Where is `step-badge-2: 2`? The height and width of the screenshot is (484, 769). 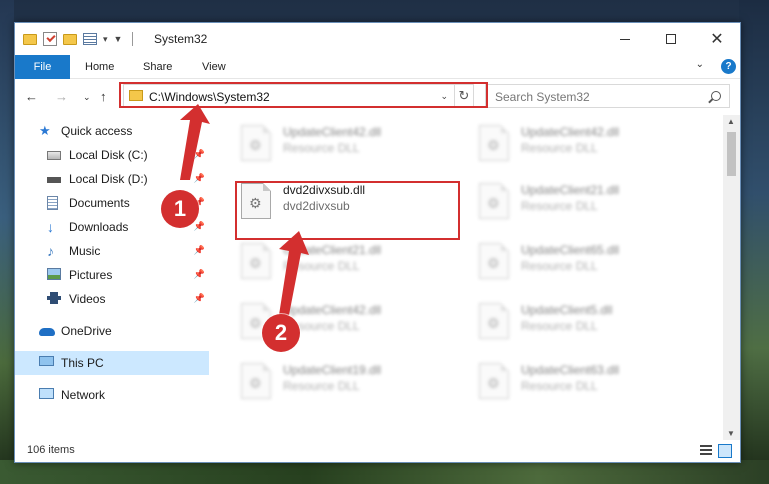 step-badge-2: 2 is located at coordinates (281, 333).